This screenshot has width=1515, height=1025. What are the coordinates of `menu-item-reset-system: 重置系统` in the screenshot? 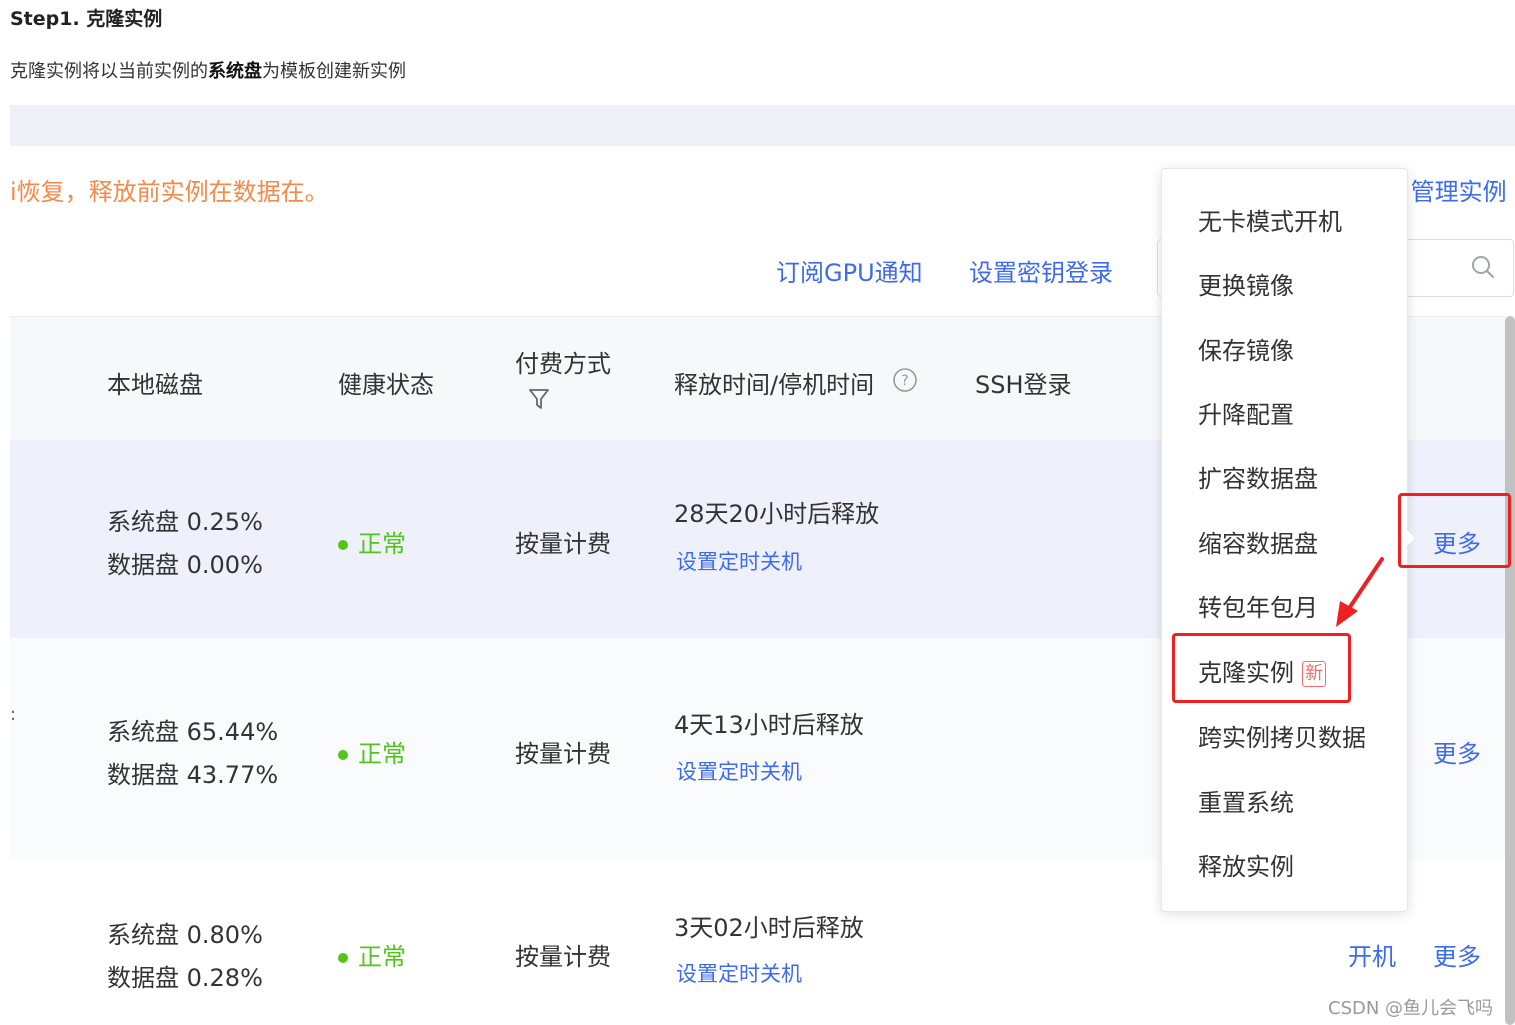 It's located at (1246, 800).